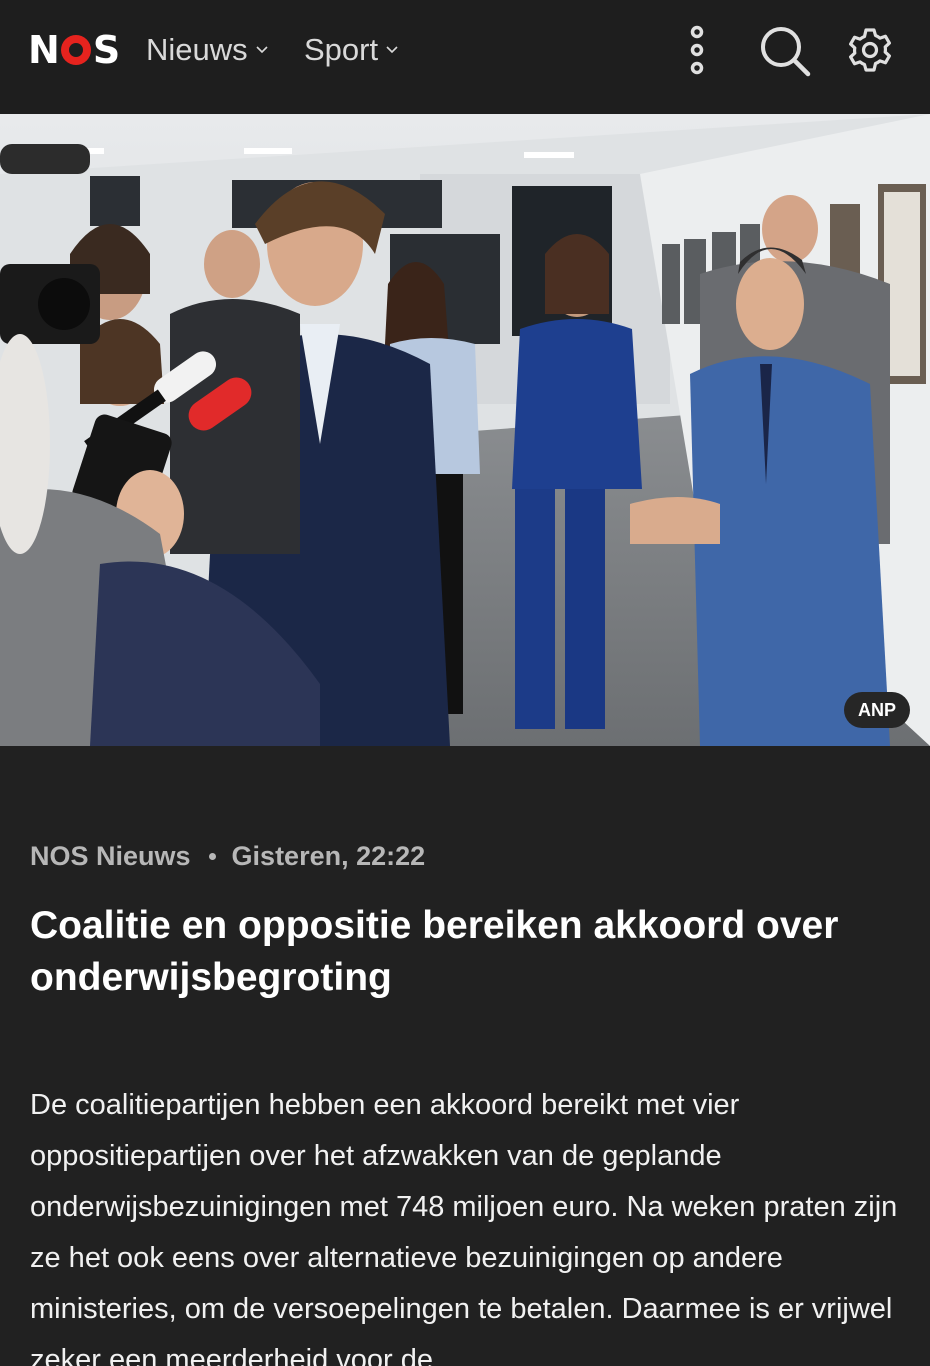  Describe the element at coordinates (328, 855) in the screenshot. I see `article-timestamp: Gisteren, 22:22` at that location.